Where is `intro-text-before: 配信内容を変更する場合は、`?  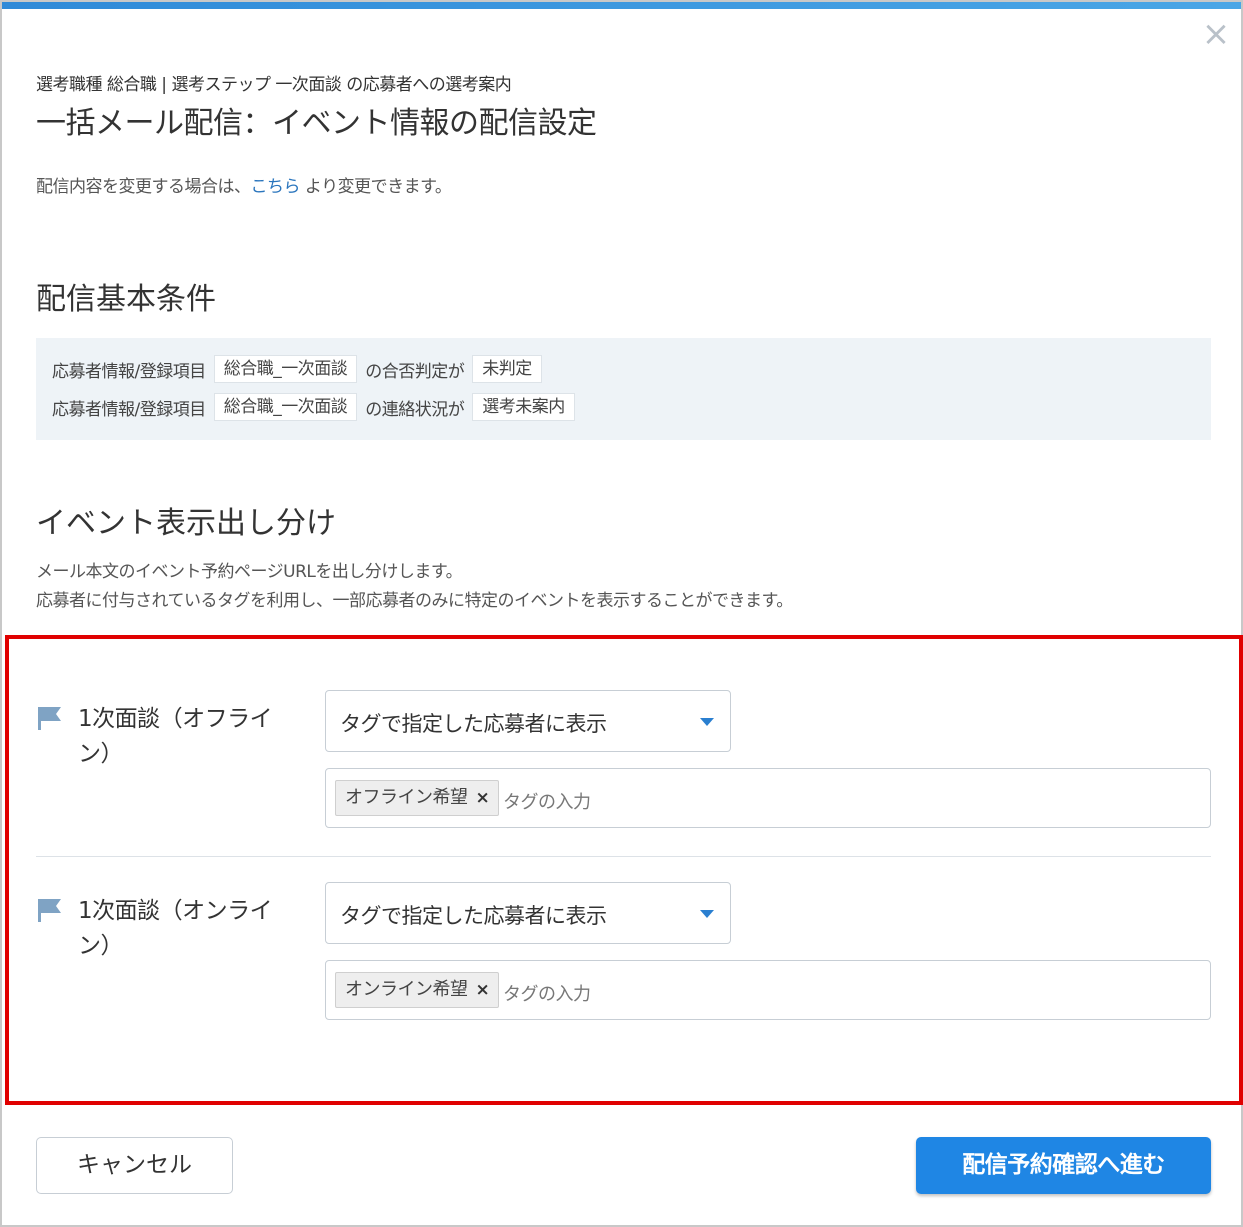
intro-text-before: 配信内容を変更する場合は、 is located at coordinates (143, 187).